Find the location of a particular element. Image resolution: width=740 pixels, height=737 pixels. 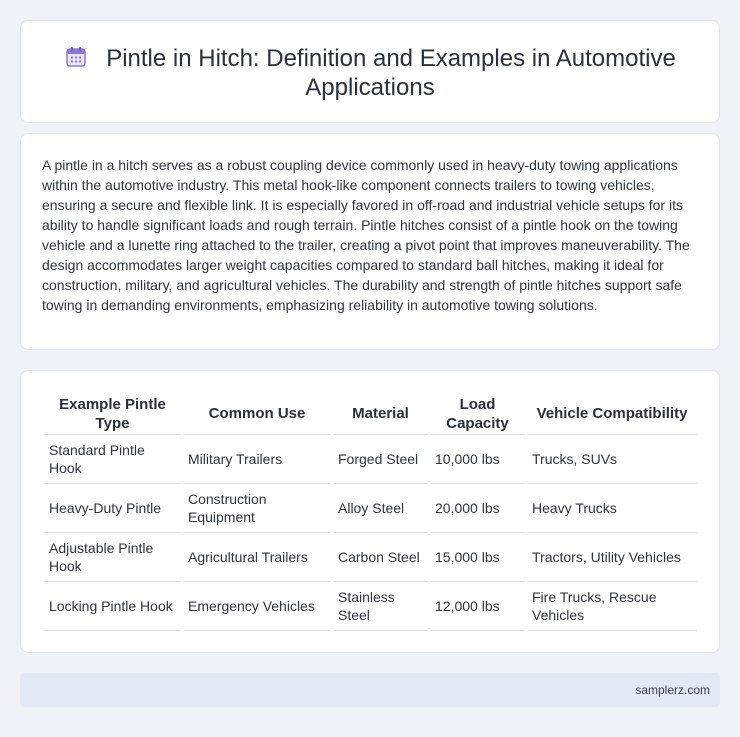

table-cell: Carbon Steel is located at coordinates (380, 557).